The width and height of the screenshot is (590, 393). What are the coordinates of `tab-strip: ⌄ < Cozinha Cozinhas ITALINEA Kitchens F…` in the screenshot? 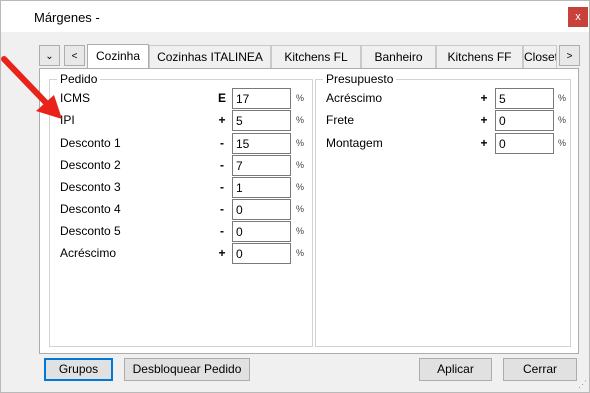 It's located at (309, 56).